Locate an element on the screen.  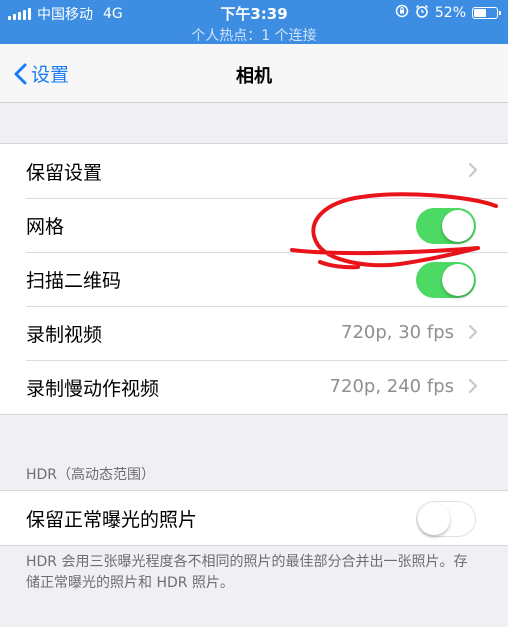
keep-normal-photo-row: 保留正常曝光的照片 is located at coordinates (254, 518).